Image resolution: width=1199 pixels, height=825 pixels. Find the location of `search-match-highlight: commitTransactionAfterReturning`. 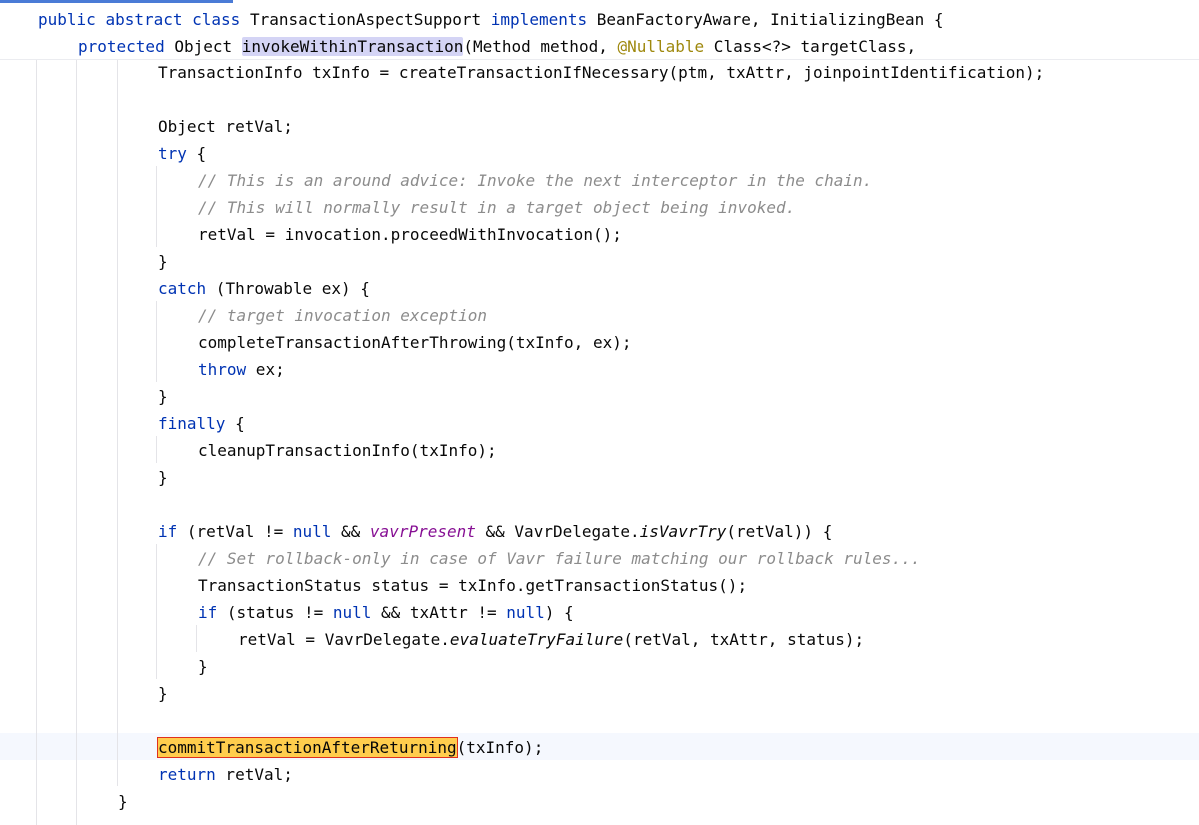

search-match-highlight: commitTransactionAfterReturning is located at coordinates (307, 747).